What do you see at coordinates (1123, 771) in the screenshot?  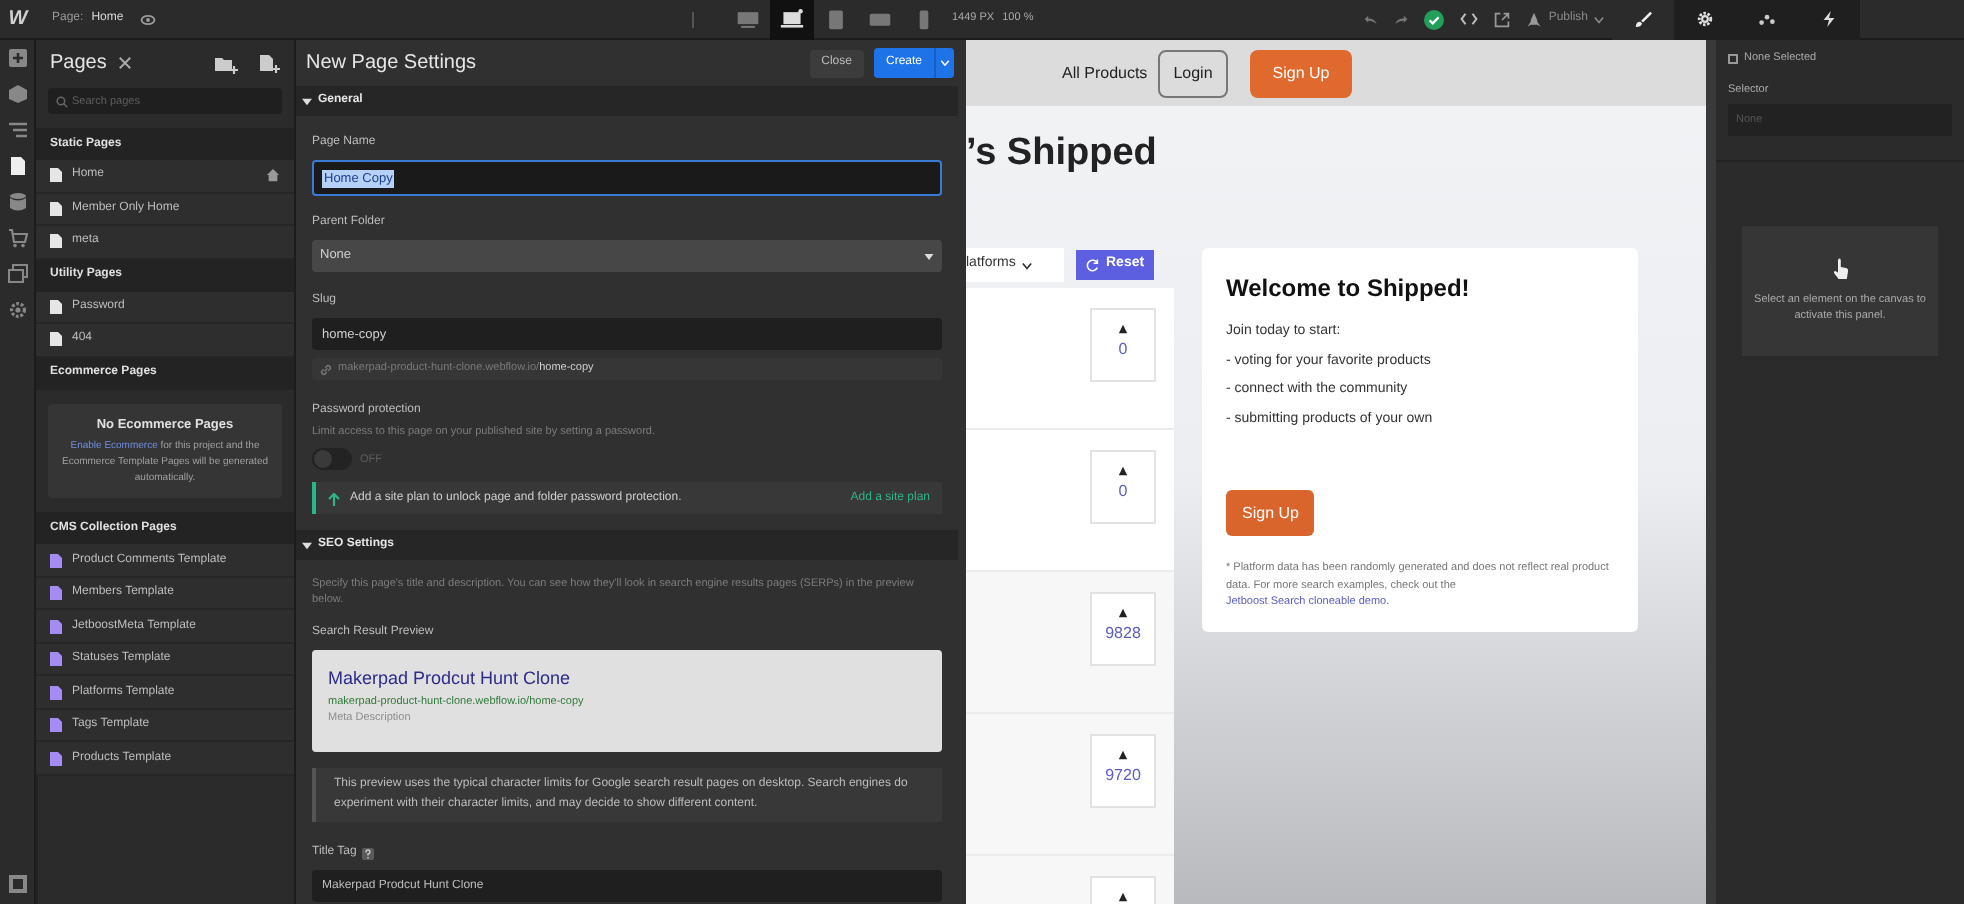 I see `upvote-button: 9720` at bounding box center [1123, 771].